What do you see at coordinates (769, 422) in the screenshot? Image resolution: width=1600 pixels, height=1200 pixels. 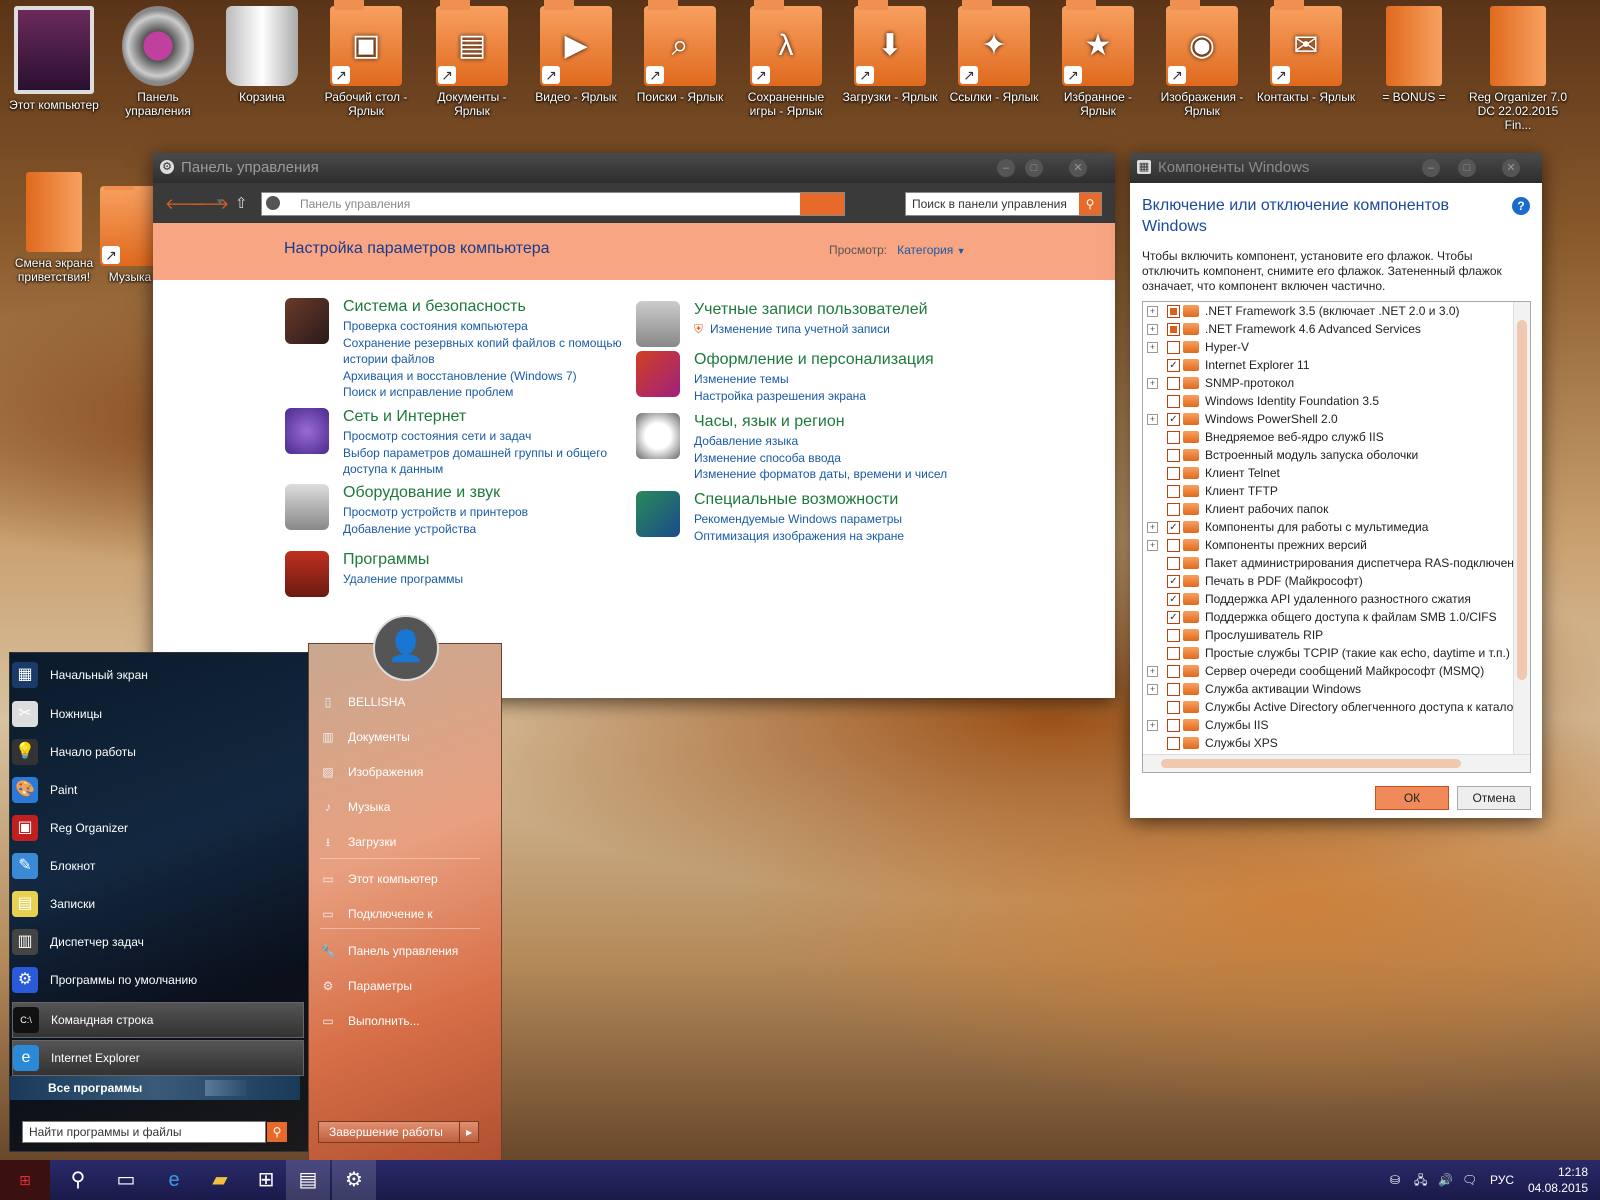 I see `category-title: Часы, язык и регион` at bounding box center [769, 422].